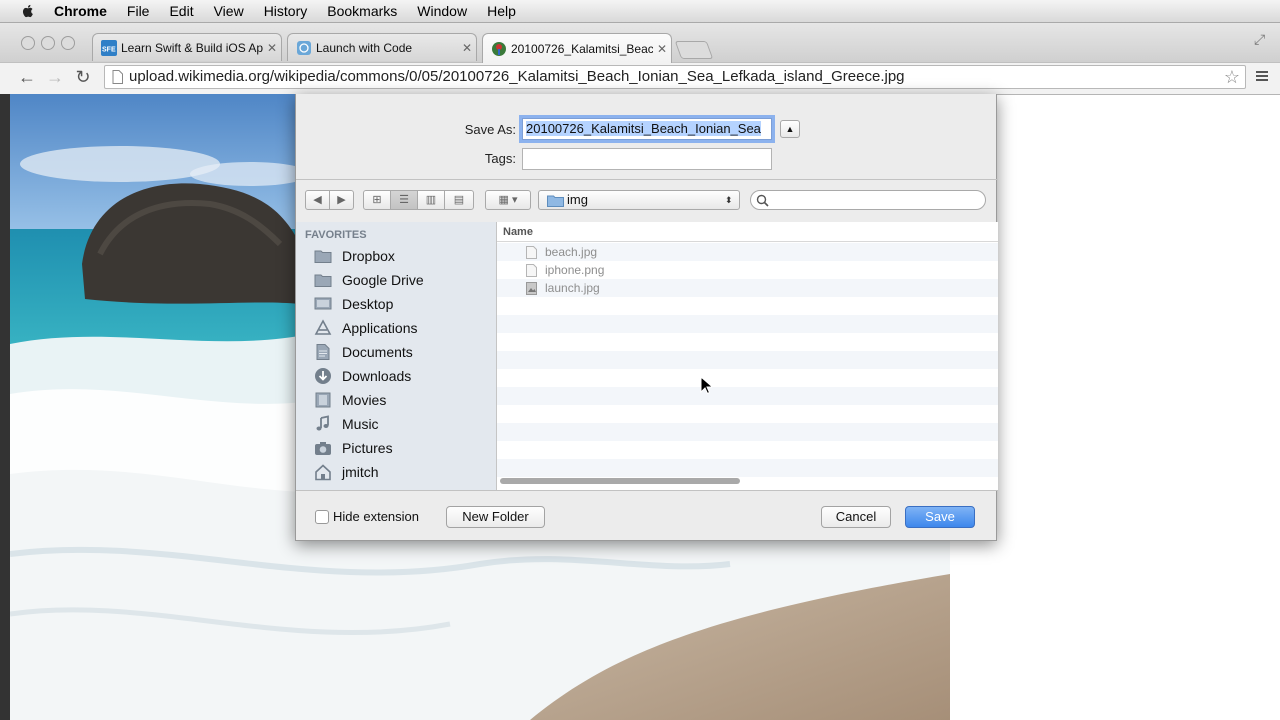  I want to click on menu-bookmarks: Bookmarks, so click(362, 11).